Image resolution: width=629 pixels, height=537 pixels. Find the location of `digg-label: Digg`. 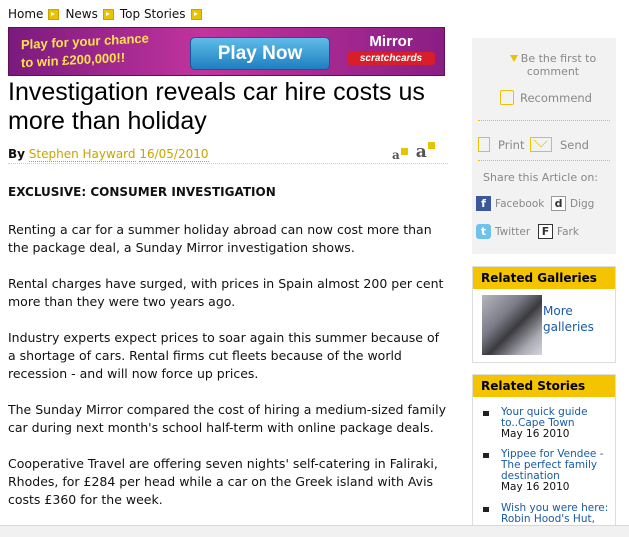

digg-label: Digg is located at coordinates (582, 203).